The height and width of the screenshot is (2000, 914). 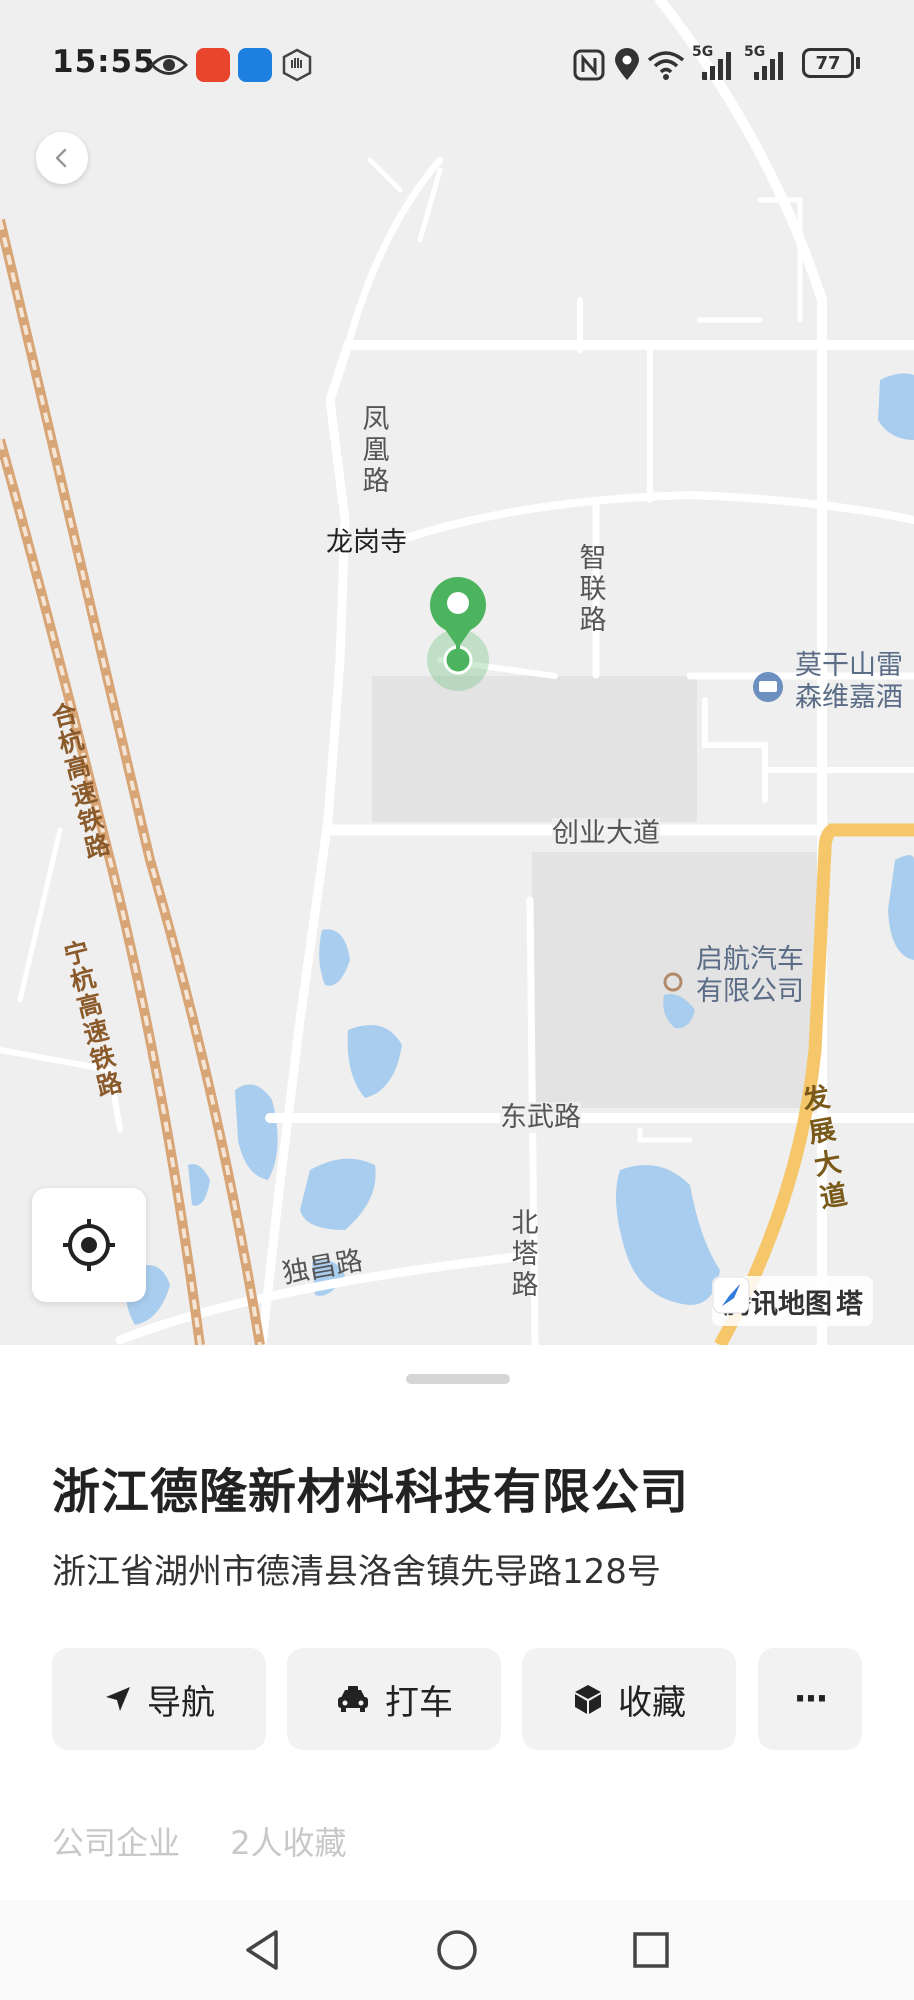 I want to click on nav-recents-button, so click(x=651, y=1950).